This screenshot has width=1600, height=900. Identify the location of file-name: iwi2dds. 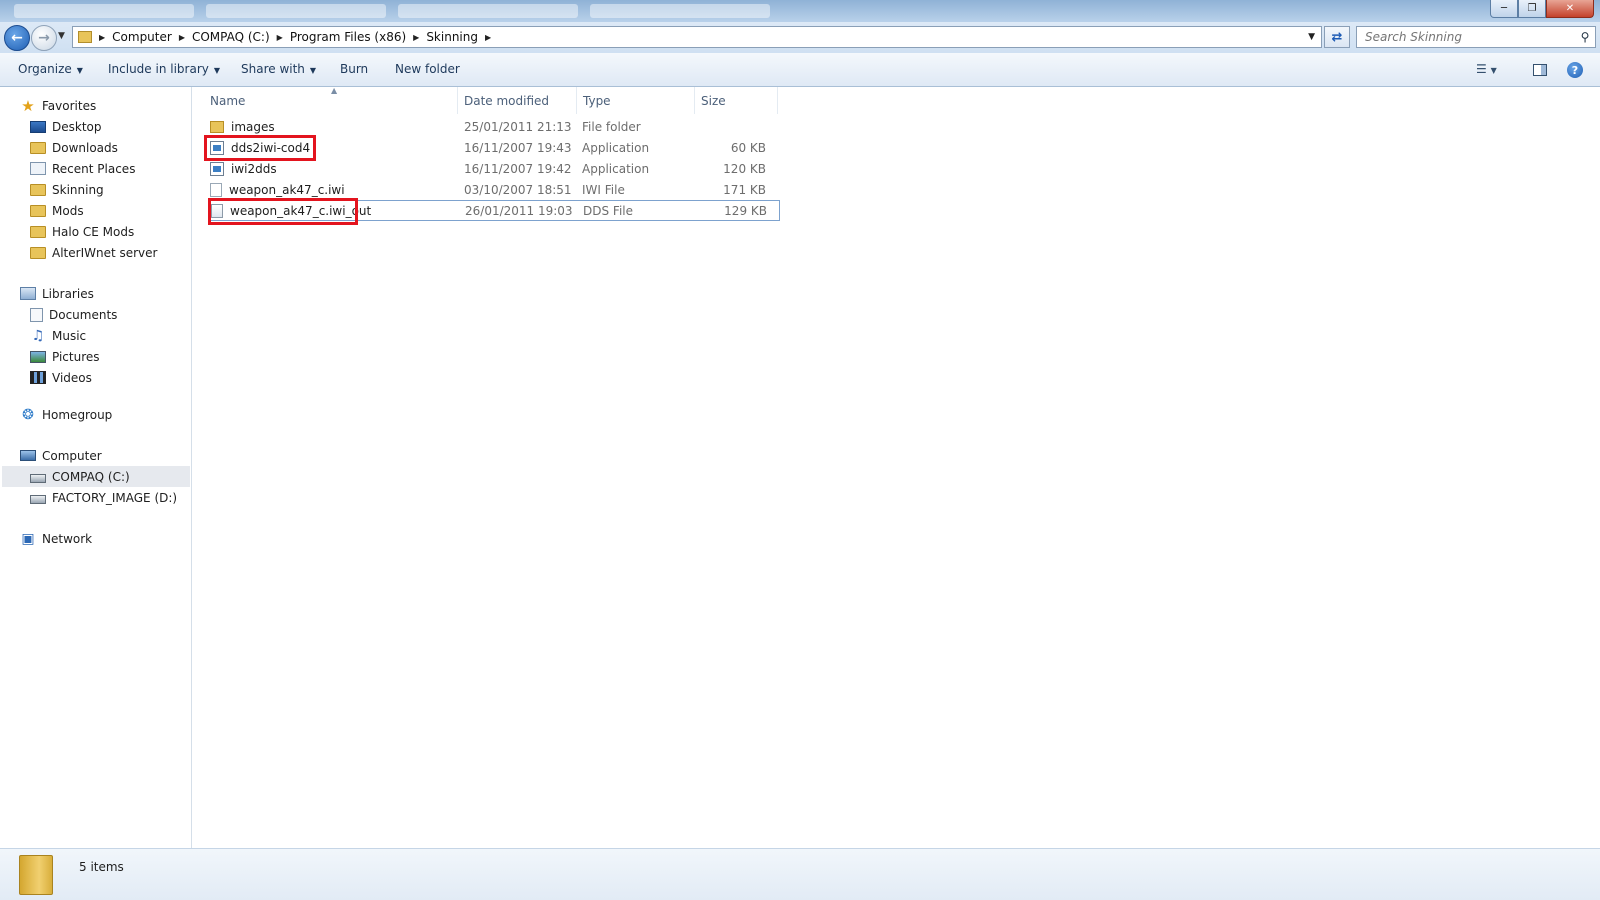
(254, 168).